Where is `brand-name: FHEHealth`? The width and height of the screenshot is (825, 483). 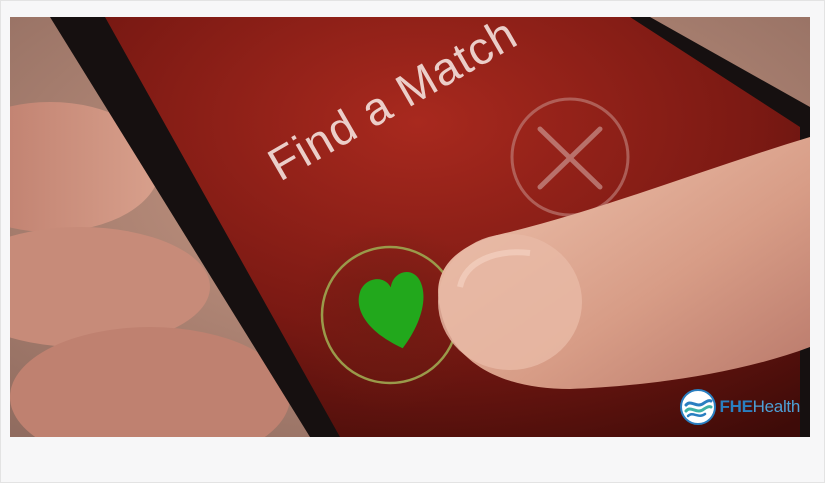 brand-name: FHEHealth is located at coordinates (760, 407).